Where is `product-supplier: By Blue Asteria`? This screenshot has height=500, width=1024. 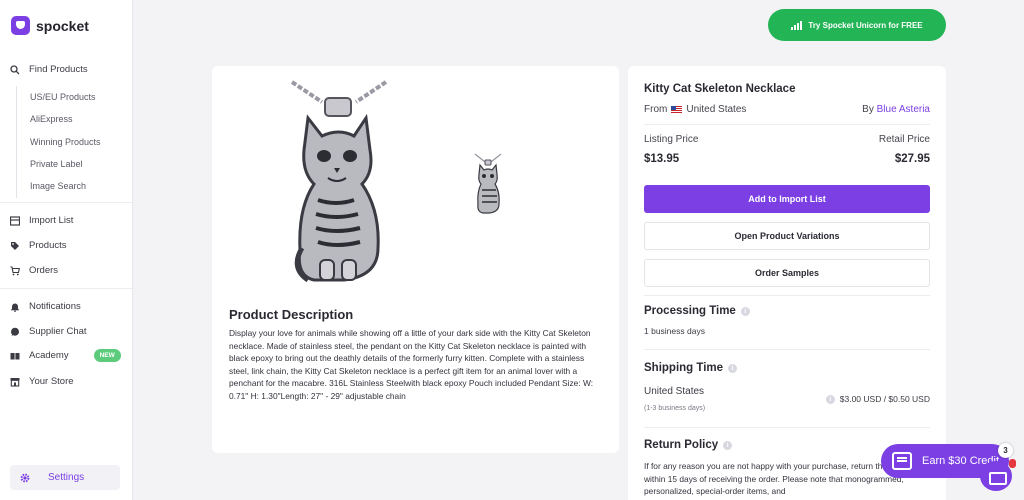 product-supplier: By Blue Asteria is located at coordinates (896, 109).